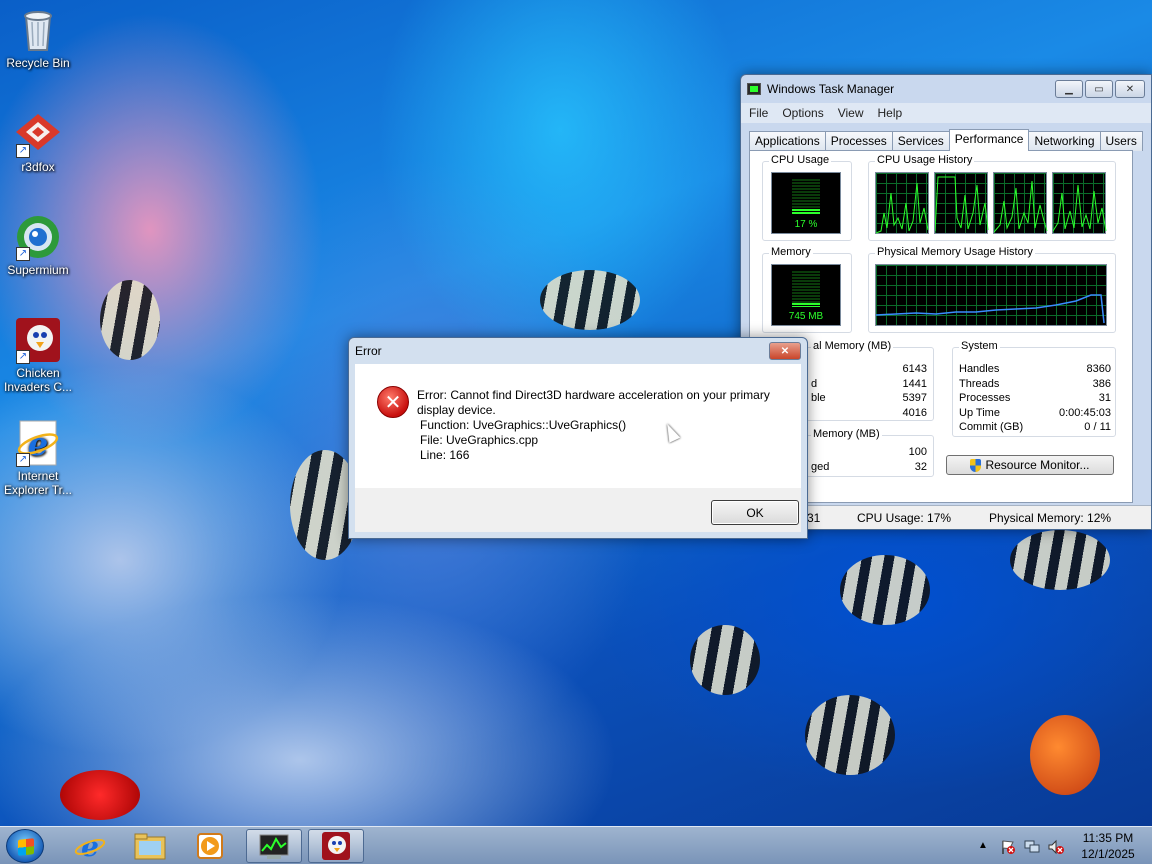  What do you see at coordinates (38, 237) in the screenshot?
I see `supermium-icon: ↗` at bounding box center [38, 237].